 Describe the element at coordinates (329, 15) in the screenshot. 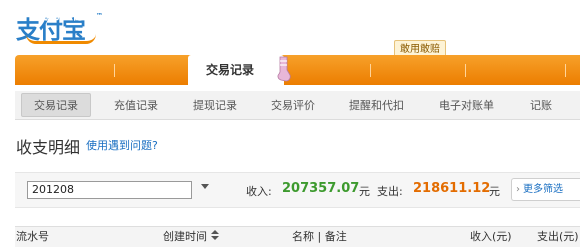

I see `nav-security-center: 安全中心` at that location.